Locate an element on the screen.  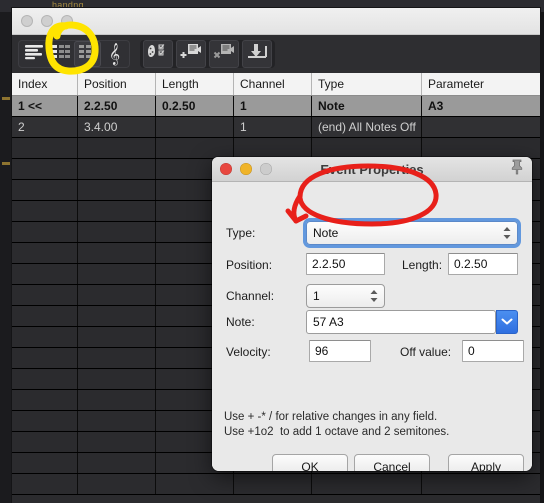
off-value-label: Off value: is located at coordinates (426, 352).